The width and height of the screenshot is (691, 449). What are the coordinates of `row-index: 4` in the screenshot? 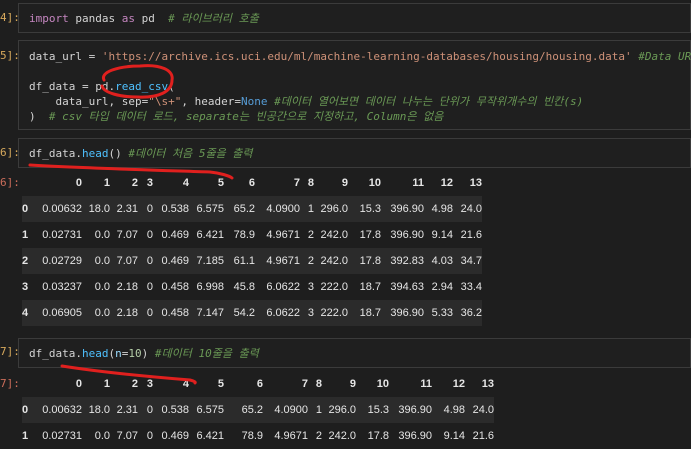 It's located at (29, 313).